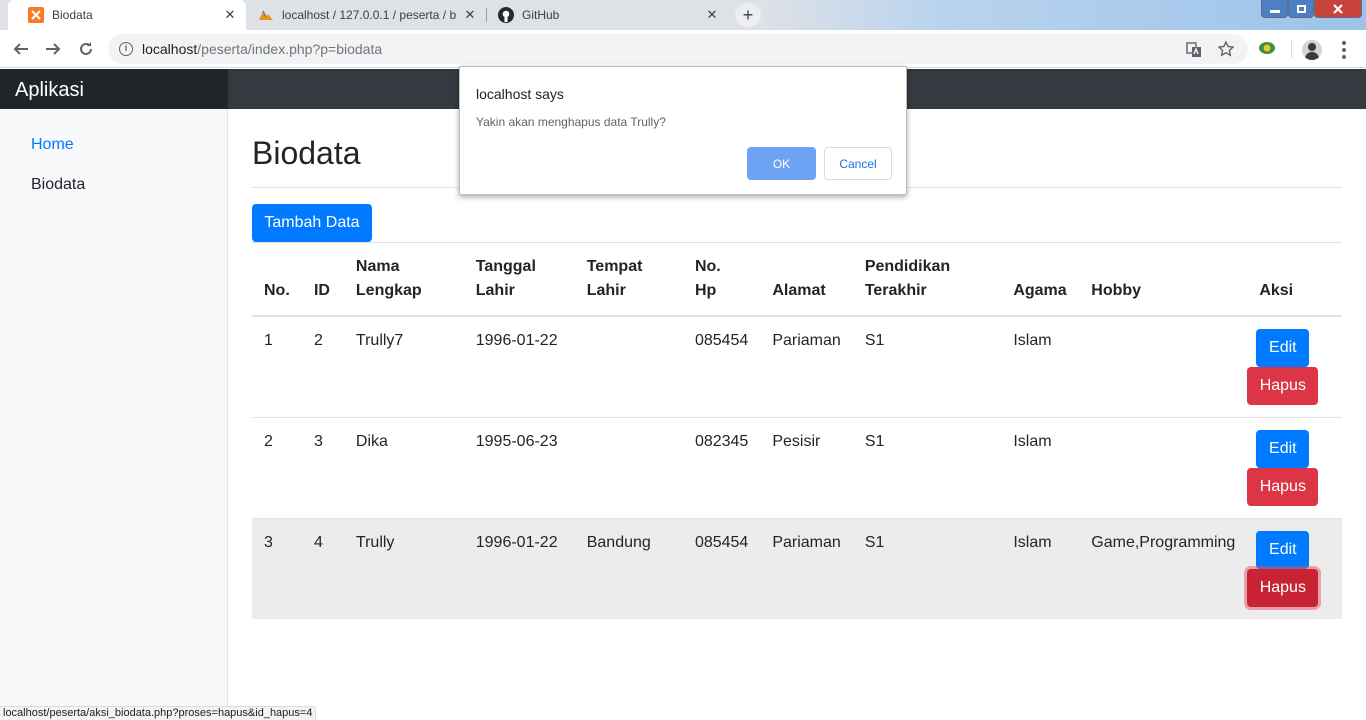 Image resolution: width=1366 pixels, height=720 pixels. I want to click on column-header: Tempat Lahir, so click(628, 280).